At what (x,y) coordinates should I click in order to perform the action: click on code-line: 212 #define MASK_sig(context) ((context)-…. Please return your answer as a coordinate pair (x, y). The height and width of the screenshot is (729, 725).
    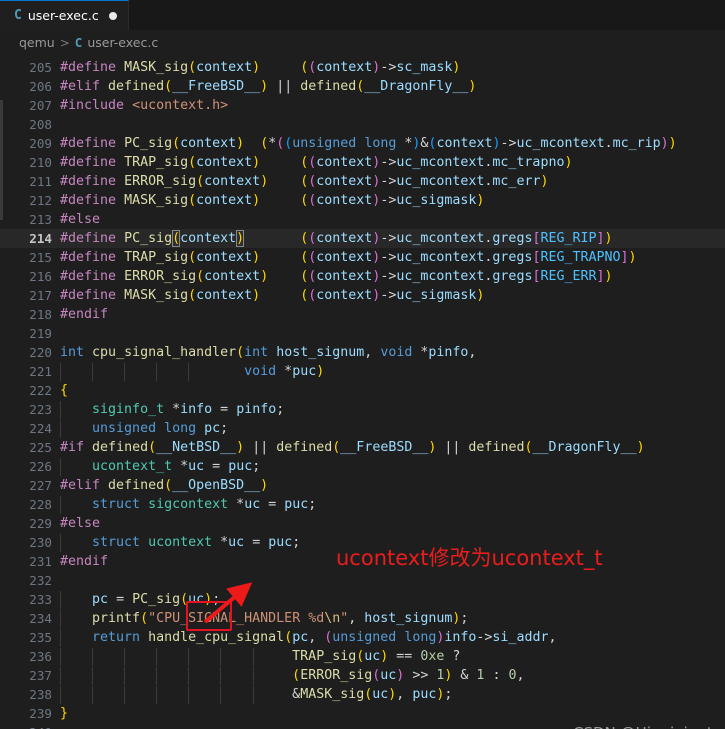
    Looking at the image, I should click on (362, 200).